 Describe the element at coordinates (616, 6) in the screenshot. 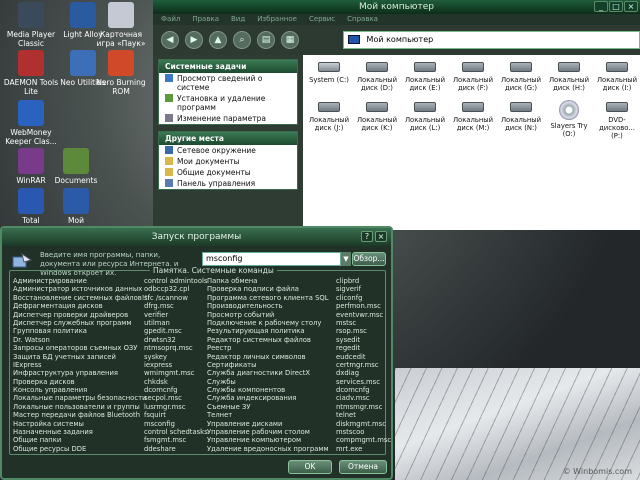

I see `maximize-button: □` at that location.